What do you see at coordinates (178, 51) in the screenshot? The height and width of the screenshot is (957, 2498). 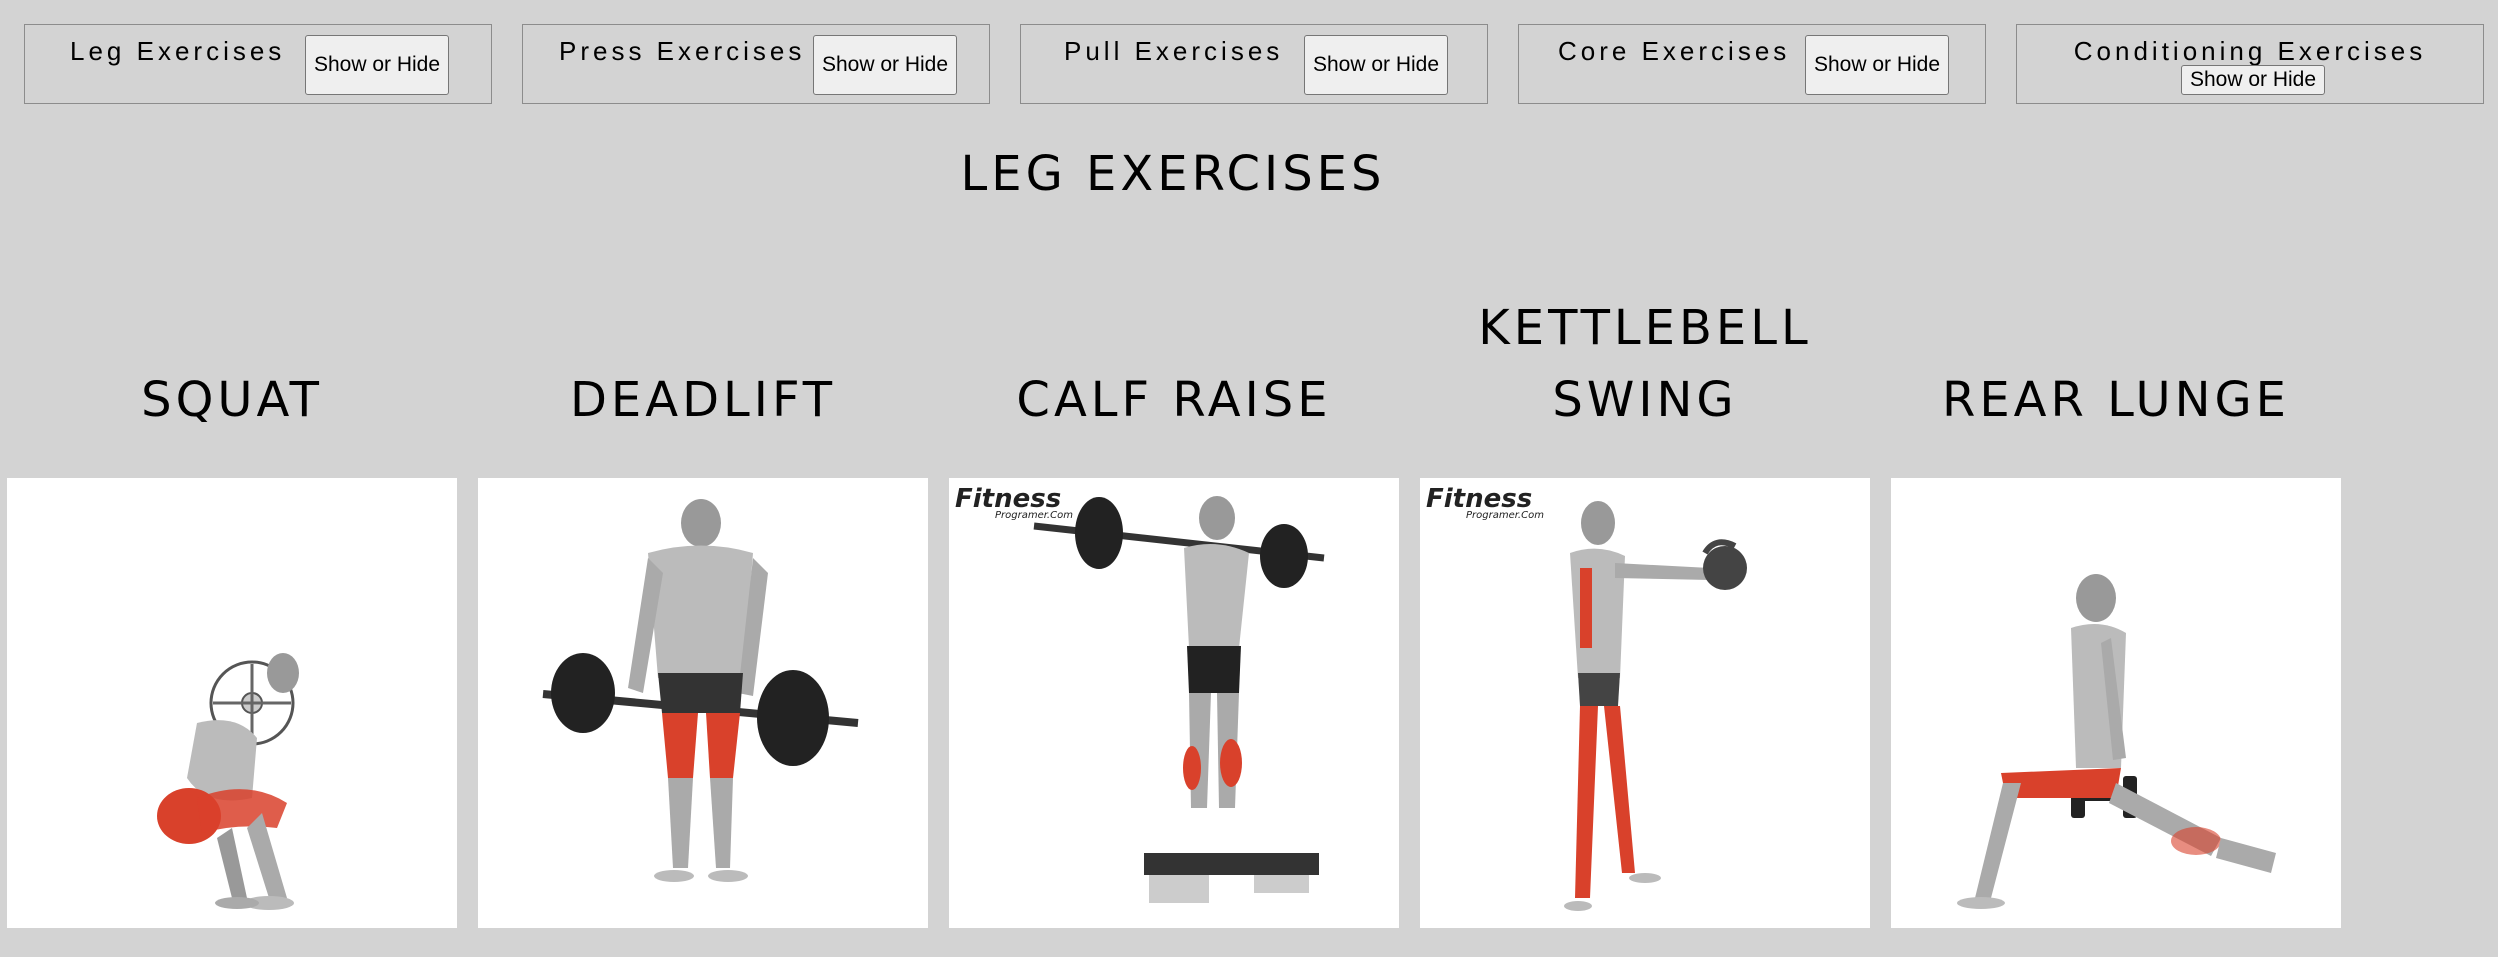 I see `nav-title-leg: Leg Exercises` at bounding box center [178, 51].